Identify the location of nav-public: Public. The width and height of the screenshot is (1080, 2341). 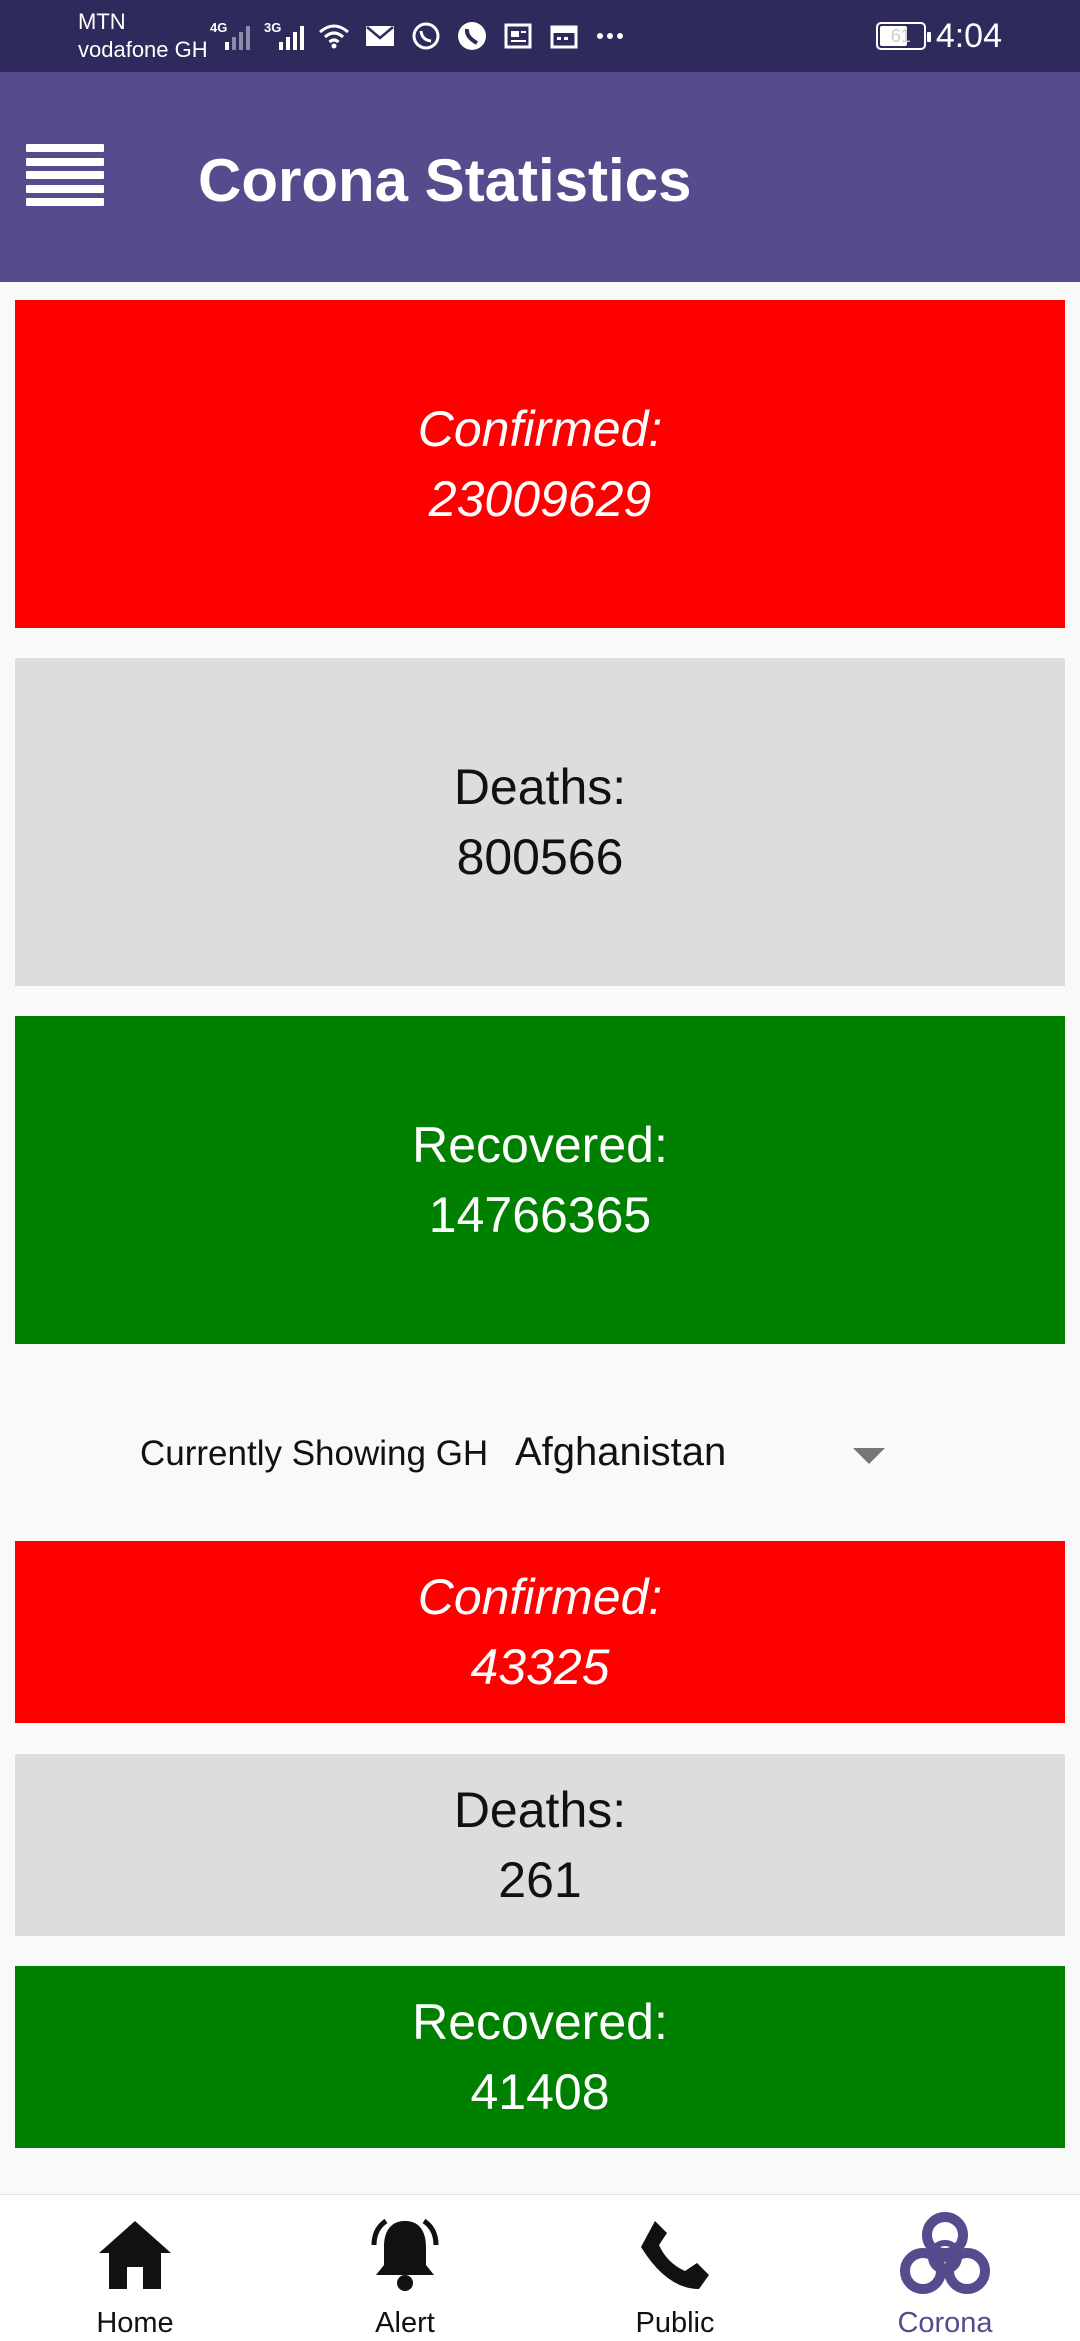
(675, 2268).